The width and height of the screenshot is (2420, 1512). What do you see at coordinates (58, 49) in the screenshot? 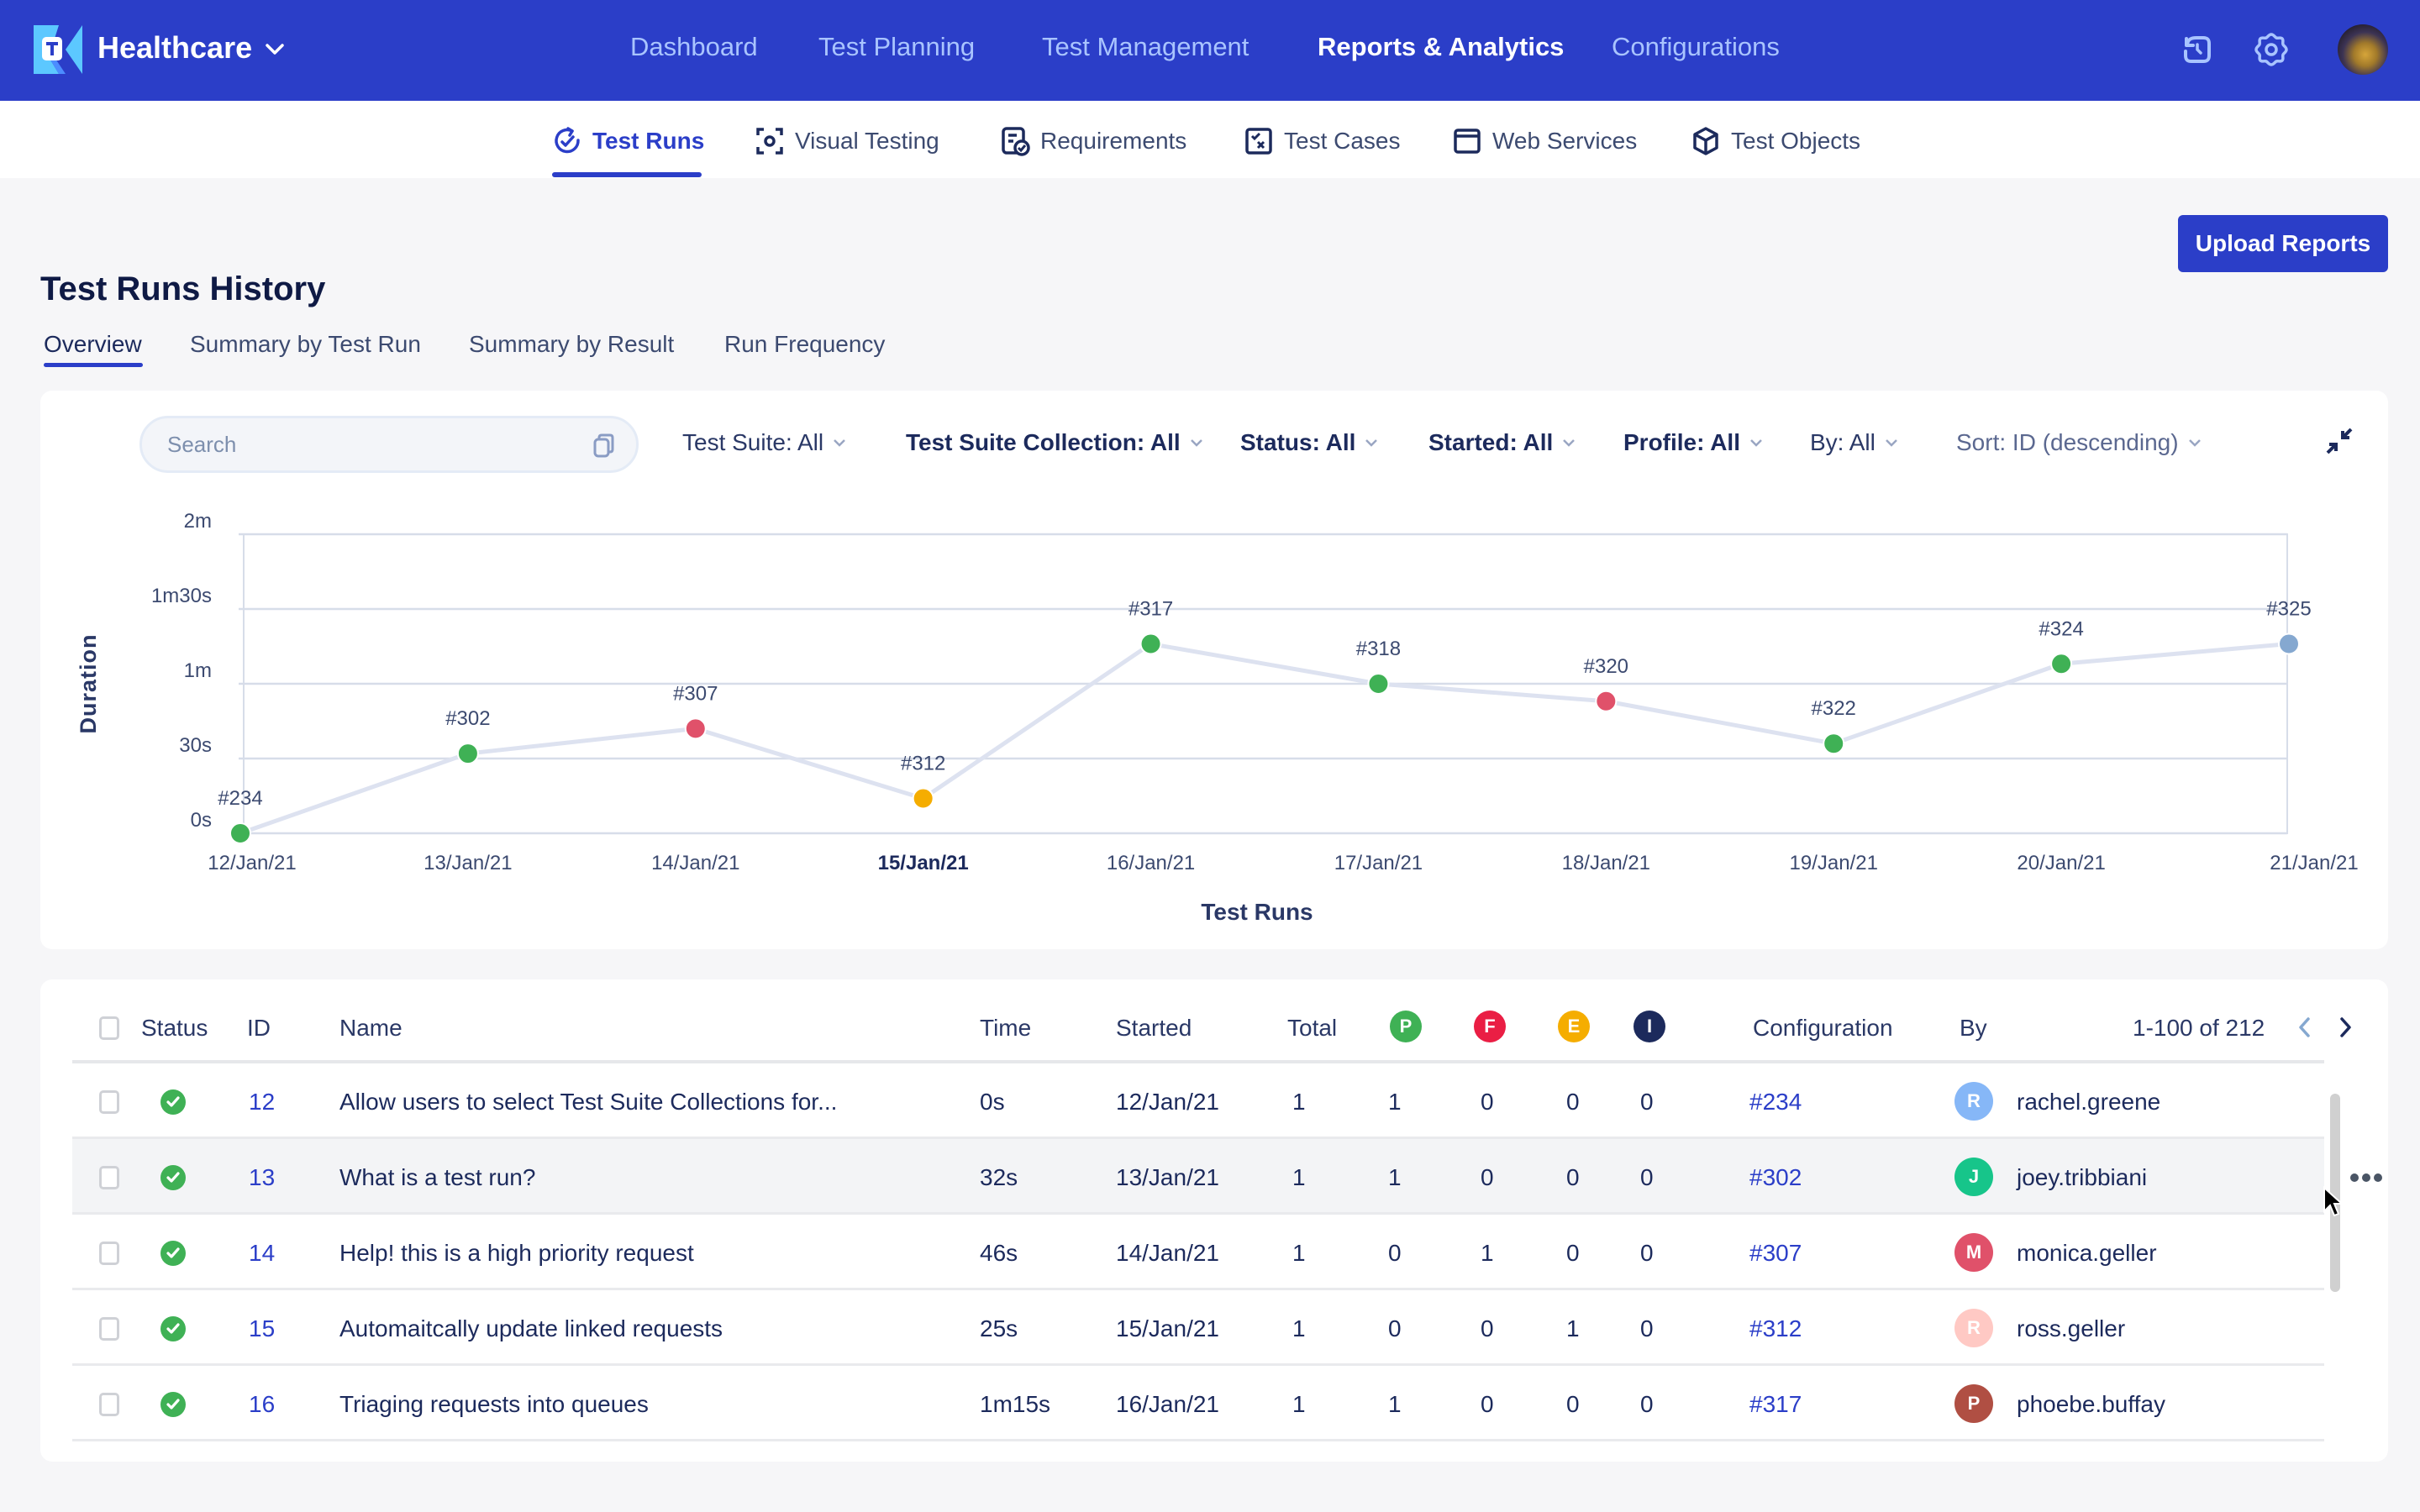
I see `app-logo-icon` at bounding box center [58, 49].